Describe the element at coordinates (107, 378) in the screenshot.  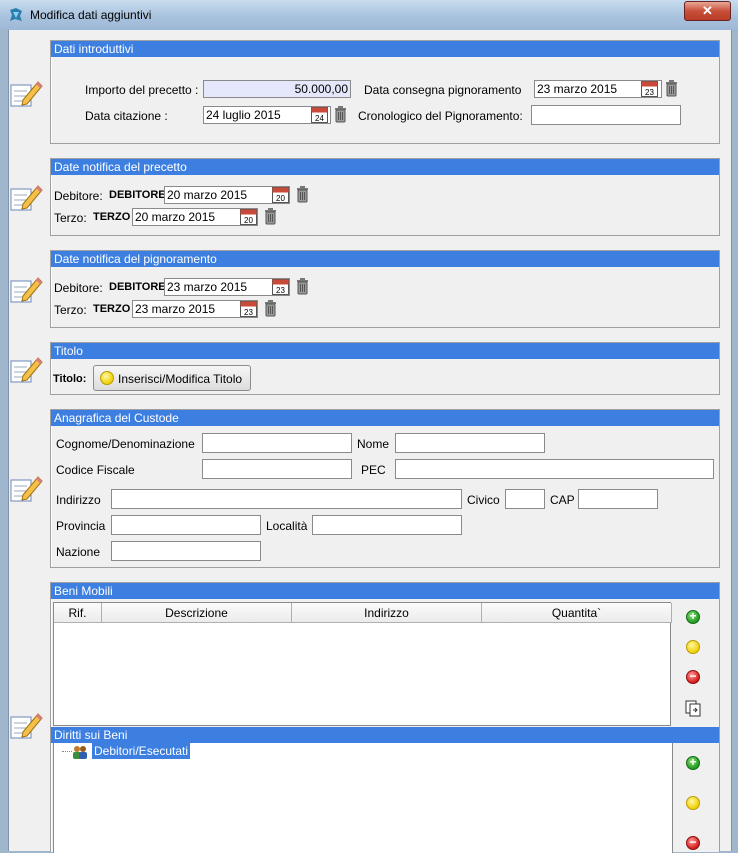
I see `yellow-circle-icon` at that location.